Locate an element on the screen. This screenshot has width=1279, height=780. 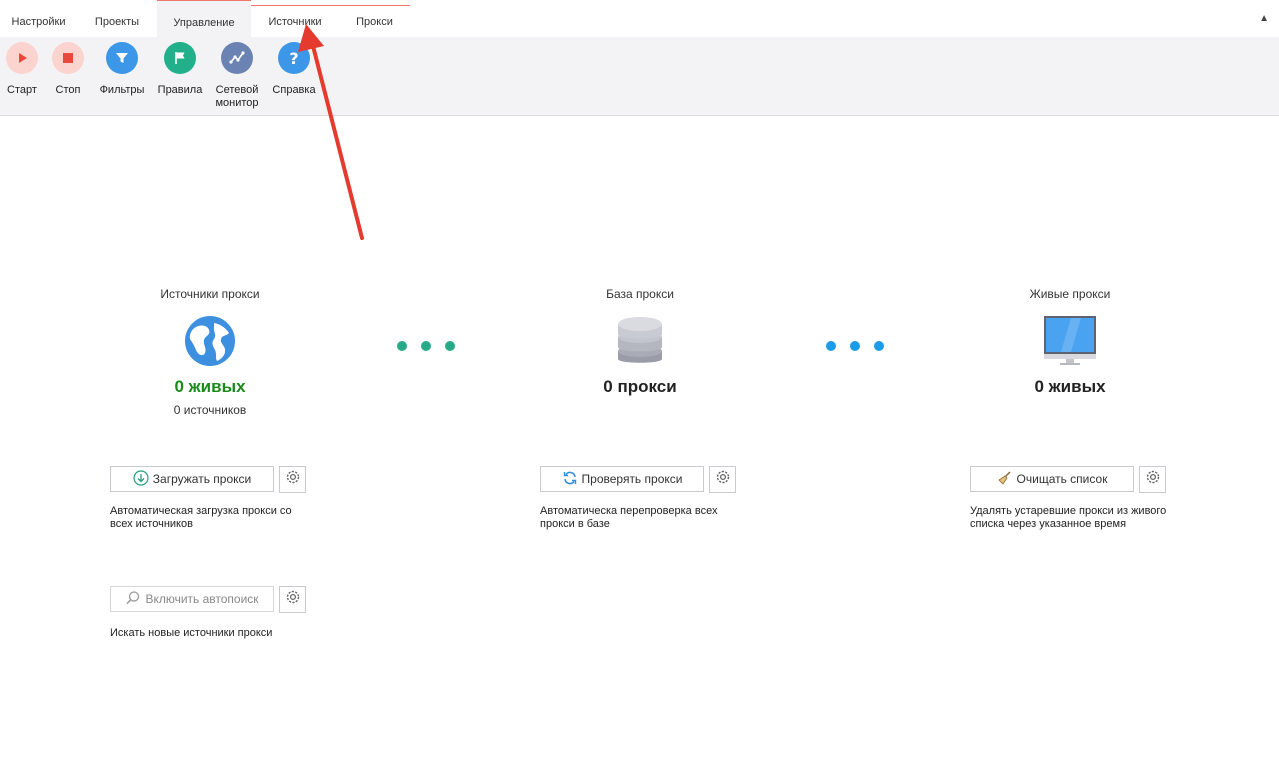
refresh-icon is located at coordinates (570, 479).